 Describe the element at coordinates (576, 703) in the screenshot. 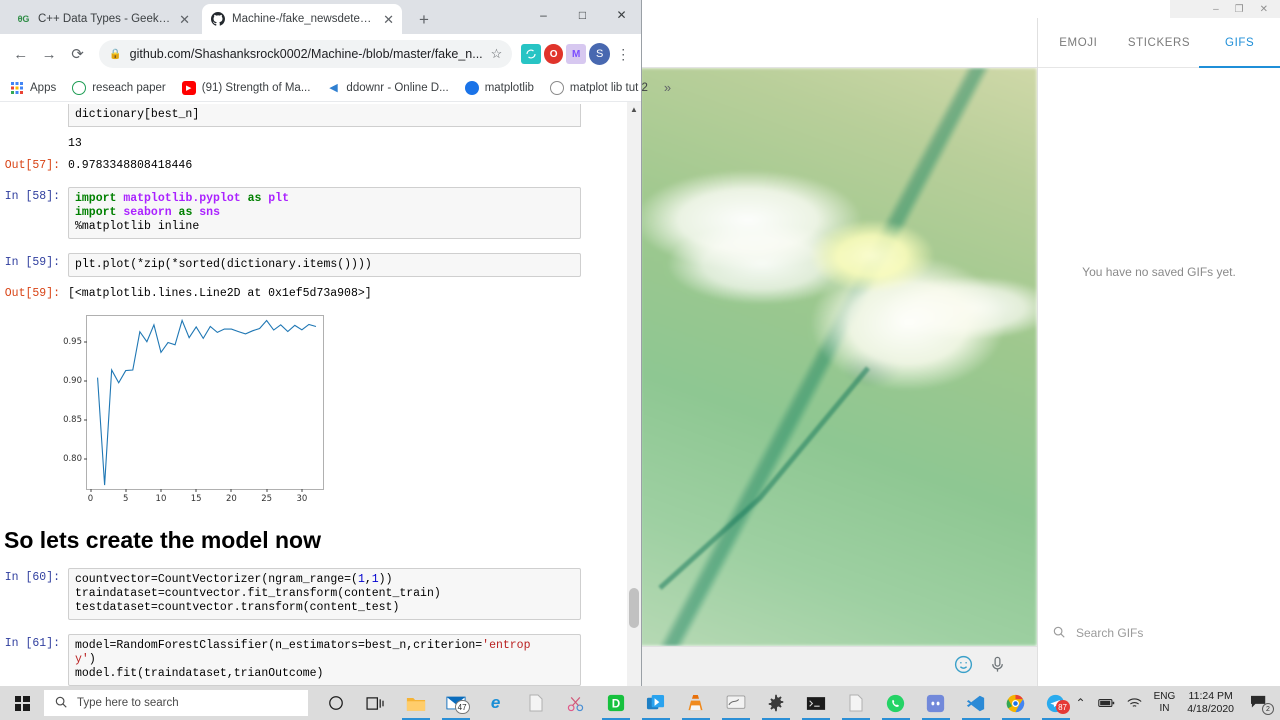

I see `snipping-tool-icon` at that location.